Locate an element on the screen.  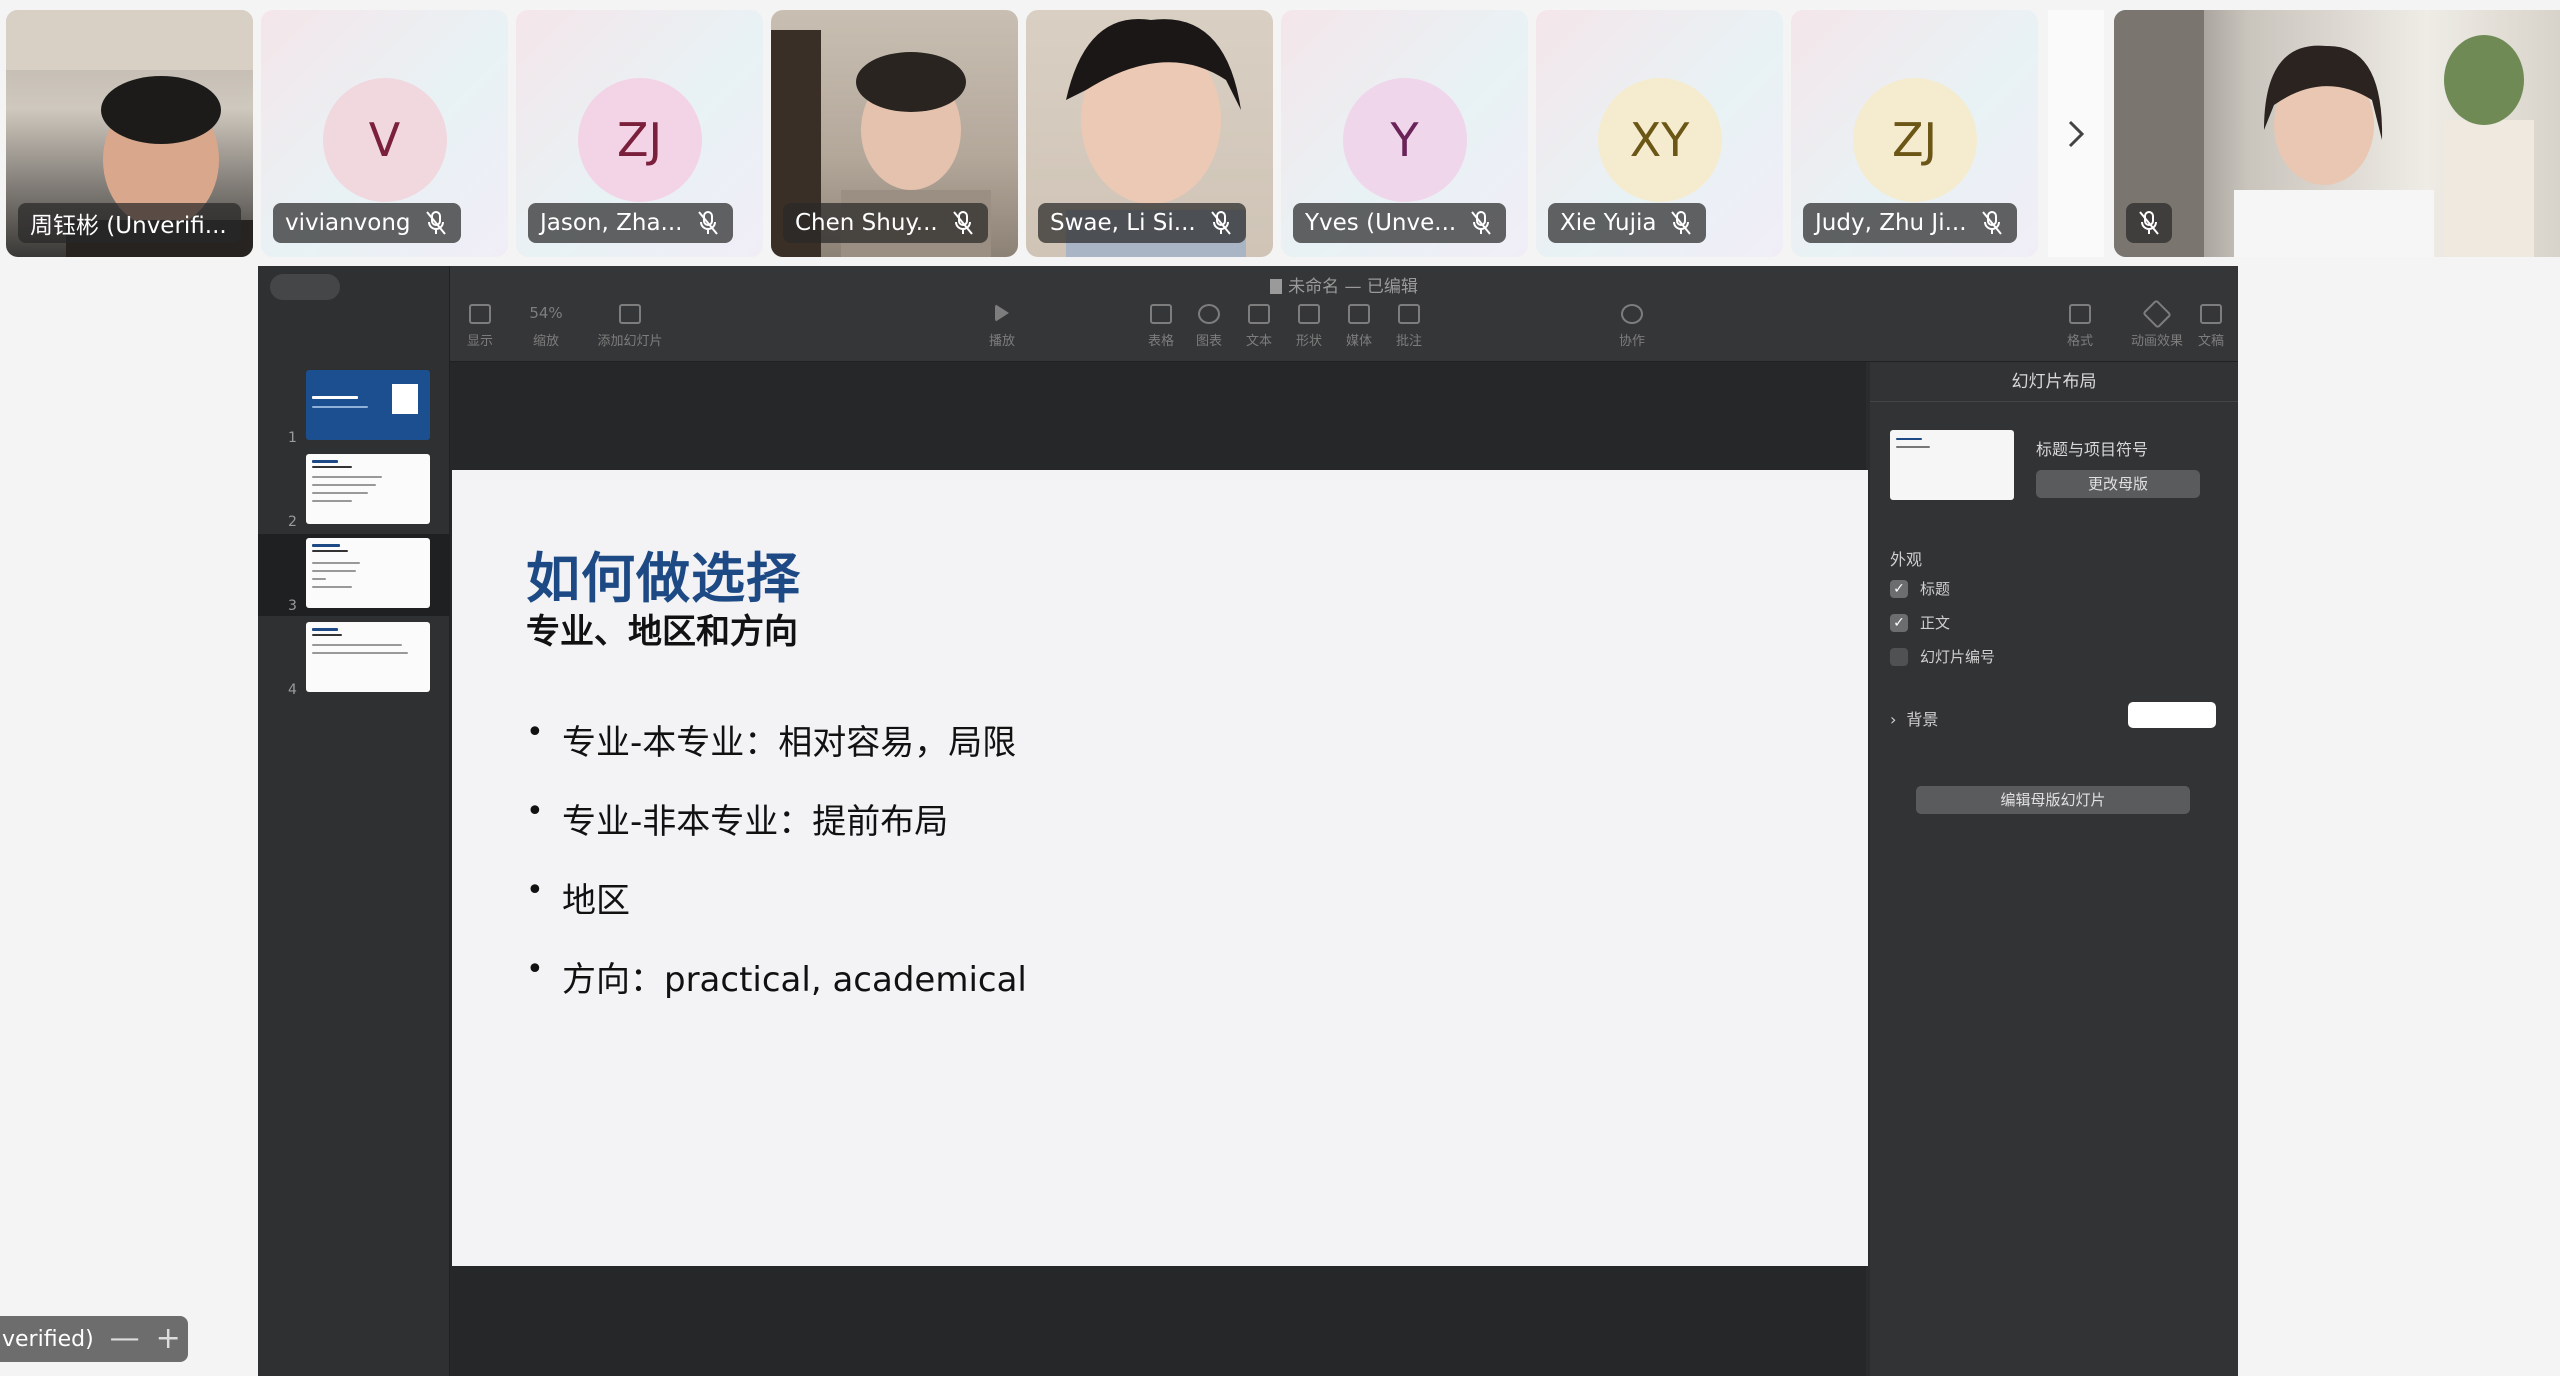
chevron-right-icon: › is located at coordinates (1893, 719).